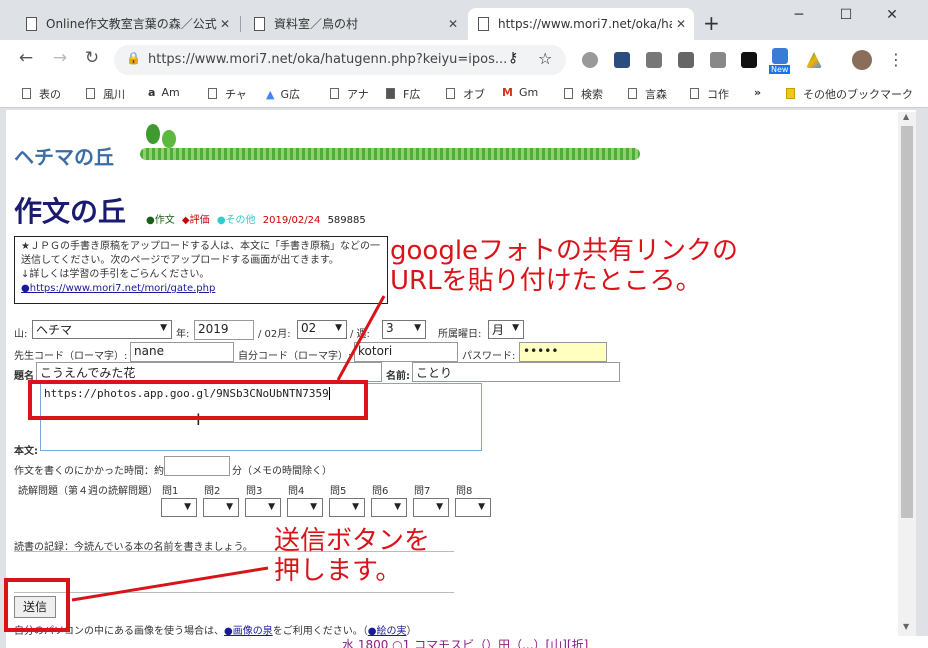 The image size is (928, 648). What do you see at coordinates (622, 60) in the screenshot?
I see `bookmark-extension-icon` at bounding box center [622, 60].